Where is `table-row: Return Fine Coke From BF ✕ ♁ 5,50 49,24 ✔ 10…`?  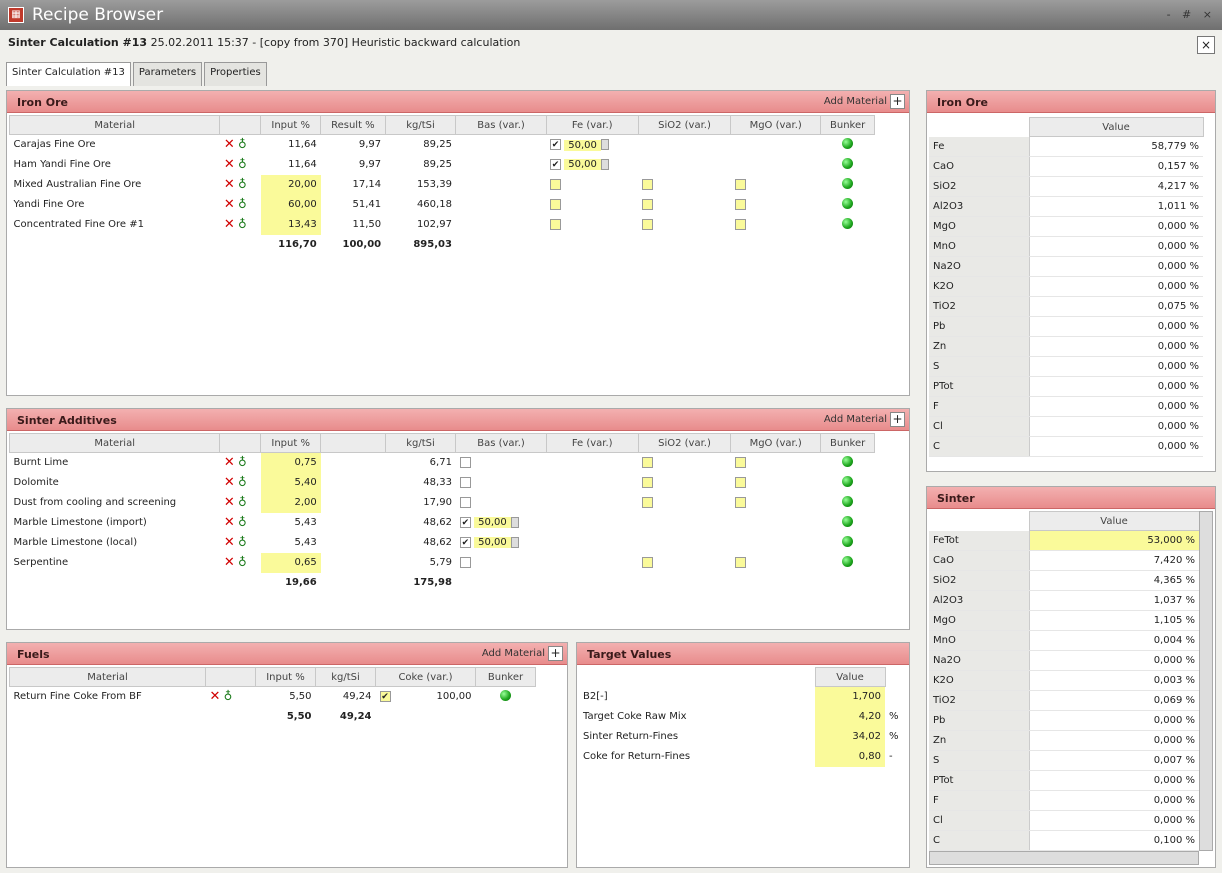 table-row: Return Fine Coke From BF ✕ ♁ 5,50 49,24 ✔ 10… is located at coordinates (273, 697).